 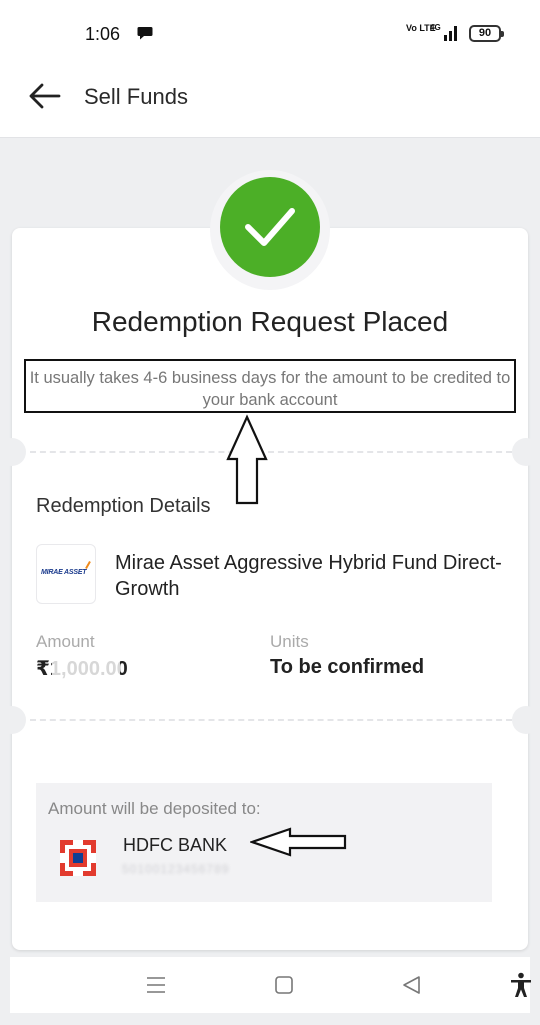 I want to click on deposit-caption: Amount will be deposited to:, so click(x=154, y=808).